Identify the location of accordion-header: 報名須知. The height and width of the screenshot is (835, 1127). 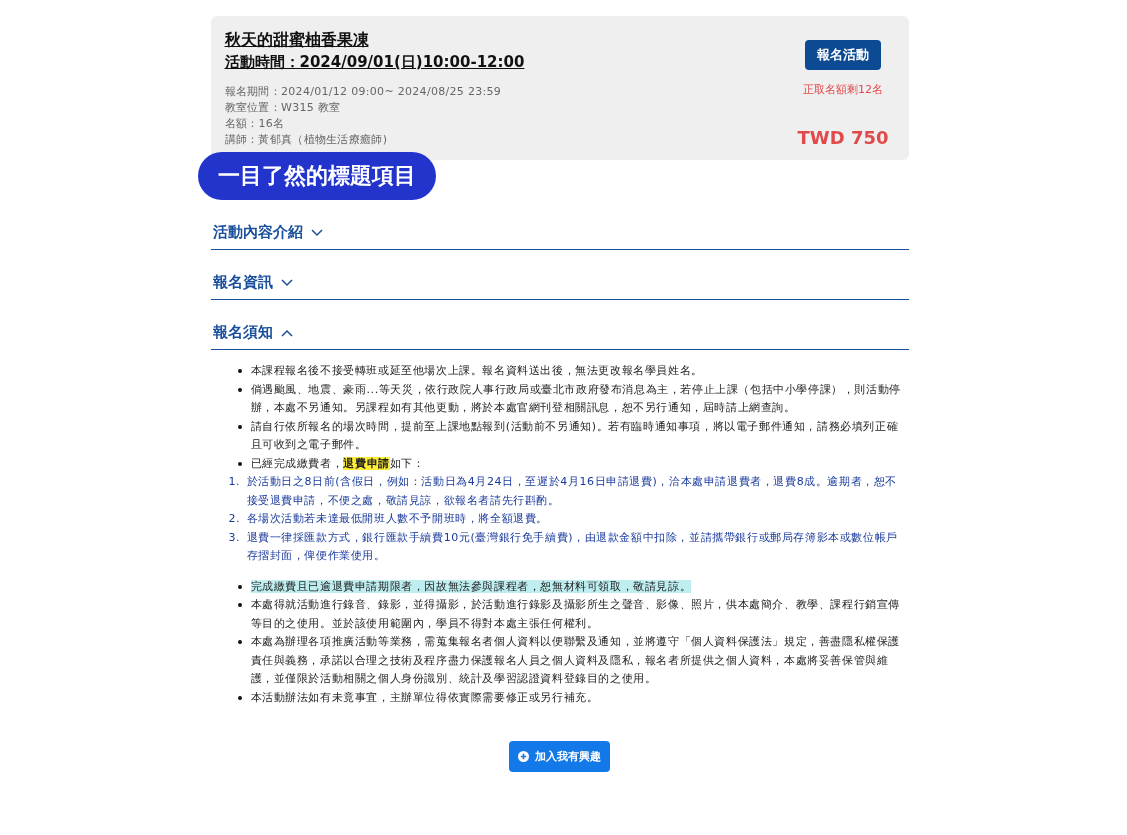
(559, 331).